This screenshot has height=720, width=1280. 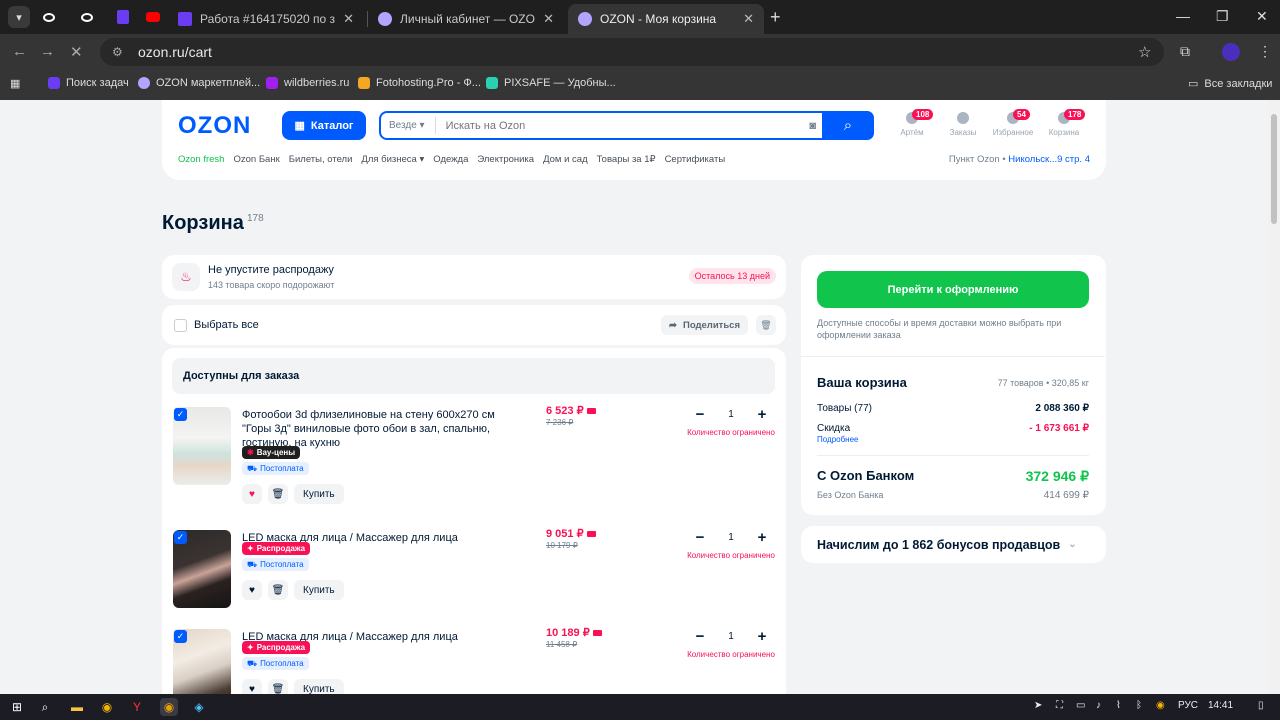 What do you see at coordinates (1222, 16) in the screenshot?
I see `maximize-icon: ❐` at bounding box center [1222, 16].